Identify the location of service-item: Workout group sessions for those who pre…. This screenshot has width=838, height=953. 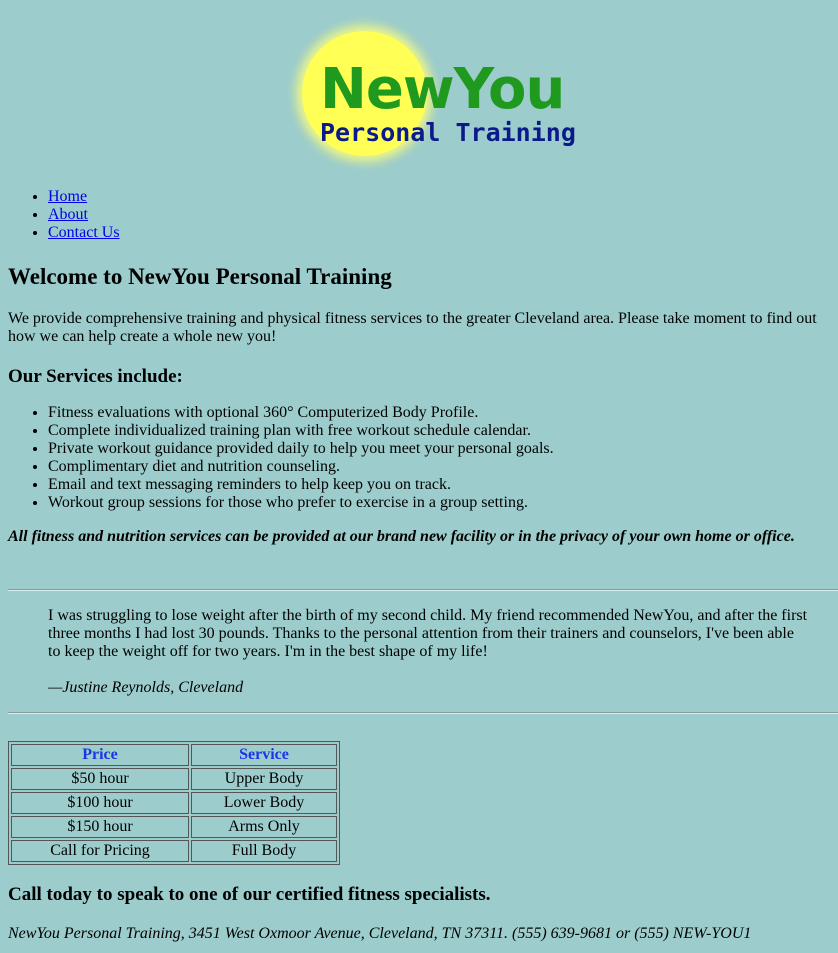
(301, 503).